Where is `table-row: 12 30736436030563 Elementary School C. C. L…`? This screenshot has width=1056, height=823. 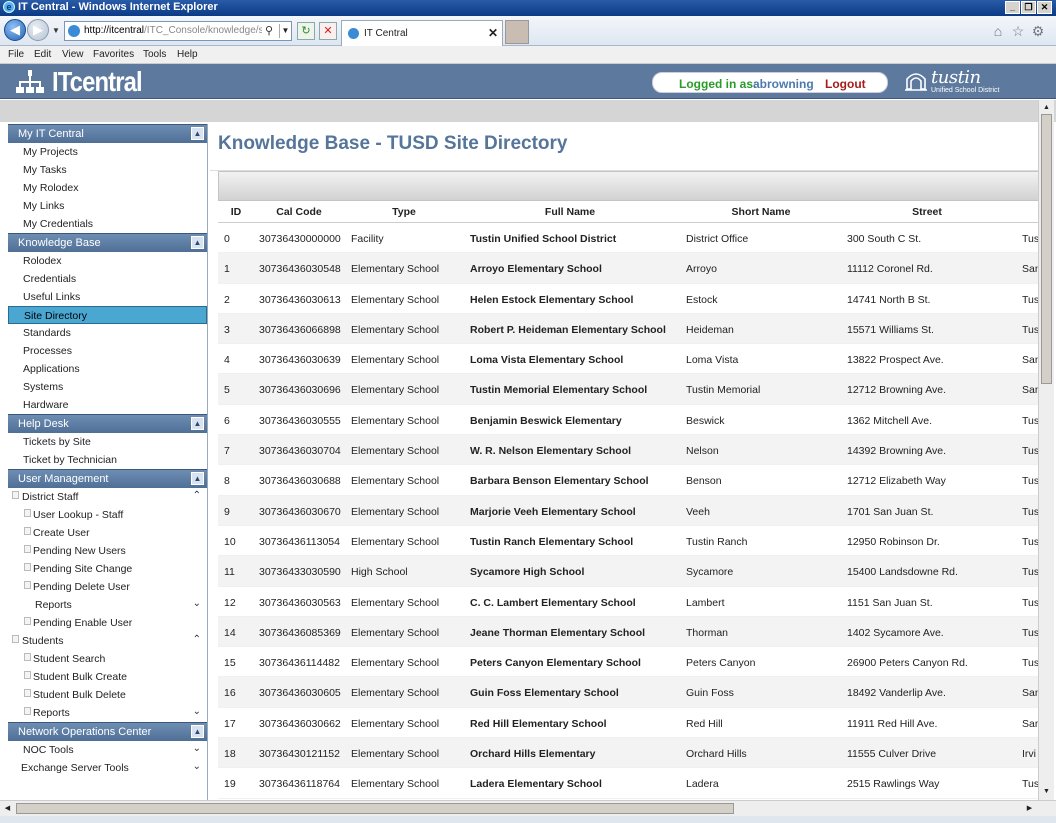
table-row: 12 30736436030563 Elementary School C. C. L… is located at coordinates (628, 602).